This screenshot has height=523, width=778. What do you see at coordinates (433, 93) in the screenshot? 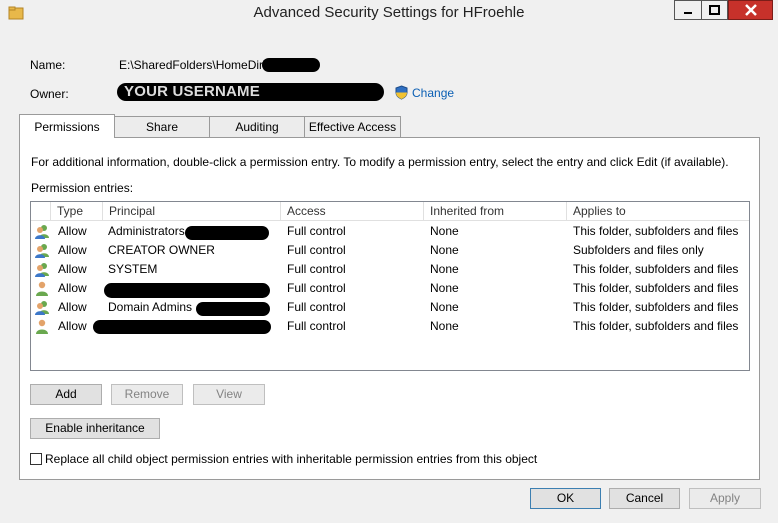
I see `change-owner-link: Change` at bounding box center [433, 93].